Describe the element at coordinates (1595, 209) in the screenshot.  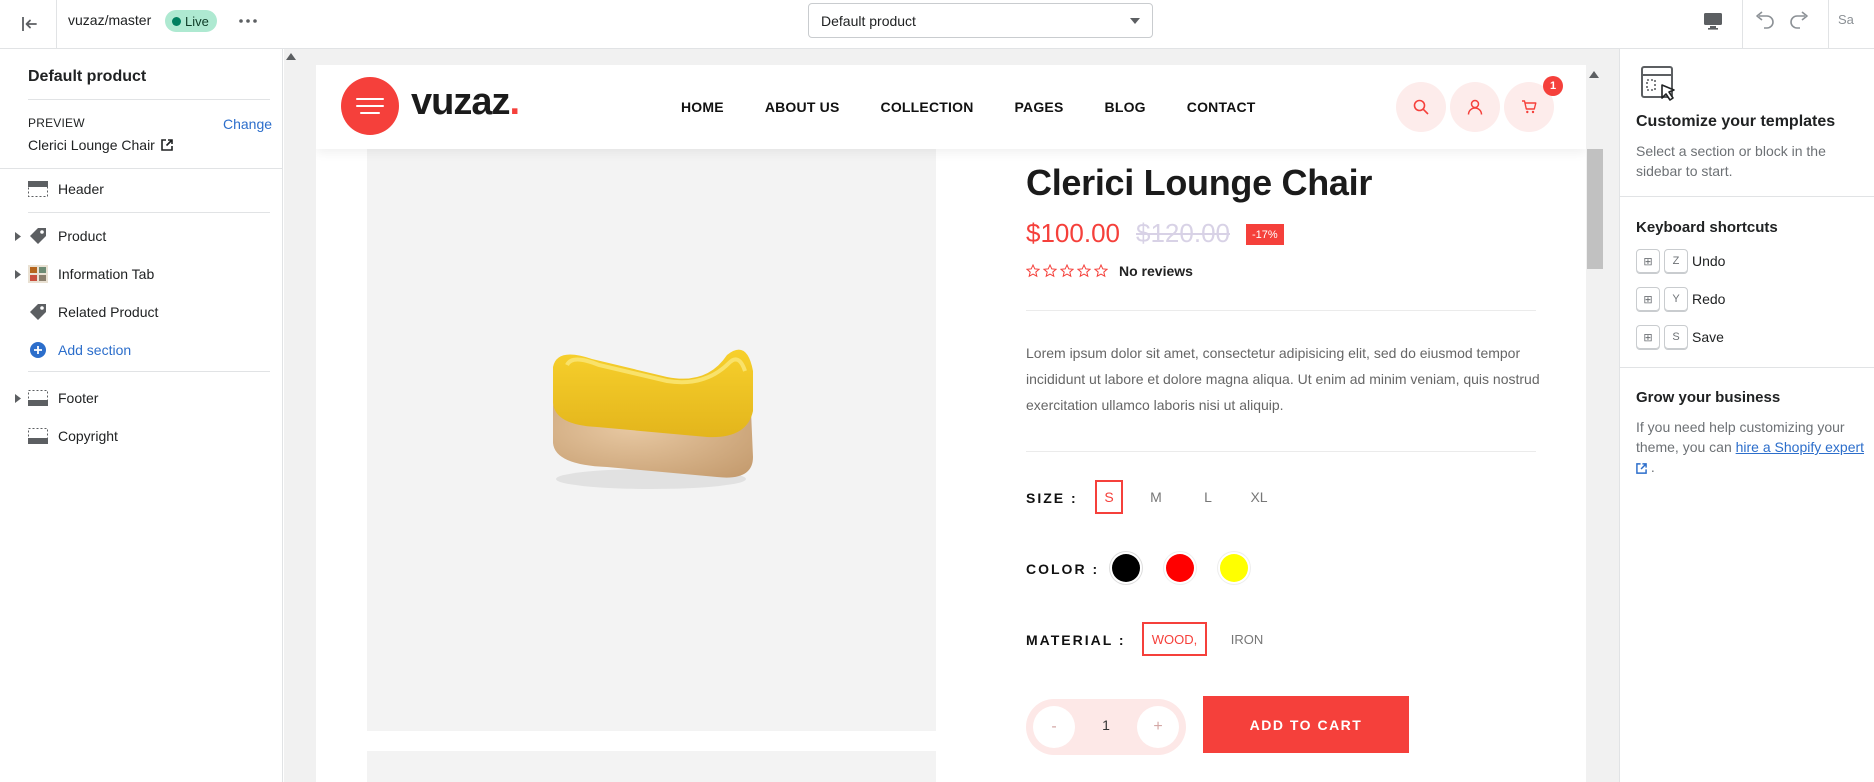
I see `preview-scrollbar` at that location.